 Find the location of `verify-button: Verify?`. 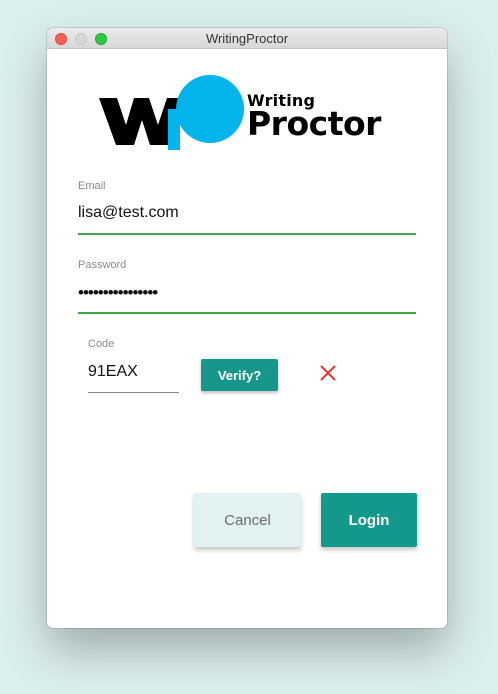

verify-button: Verify? is located at coordinates (239, 375).